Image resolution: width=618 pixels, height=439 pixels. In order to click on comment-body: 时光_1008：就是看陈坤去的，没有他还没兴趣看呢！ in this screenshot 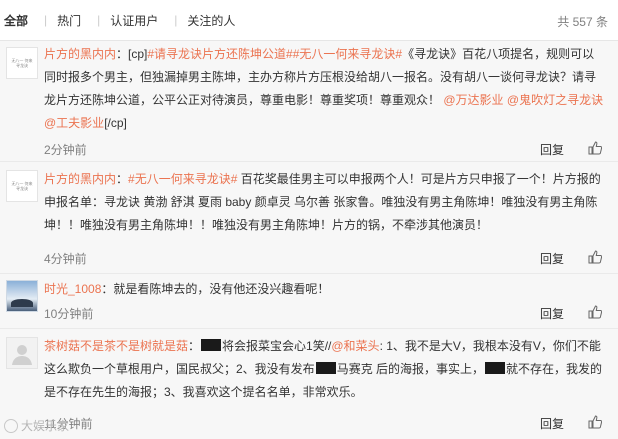, I will do `click(187, 289)`.